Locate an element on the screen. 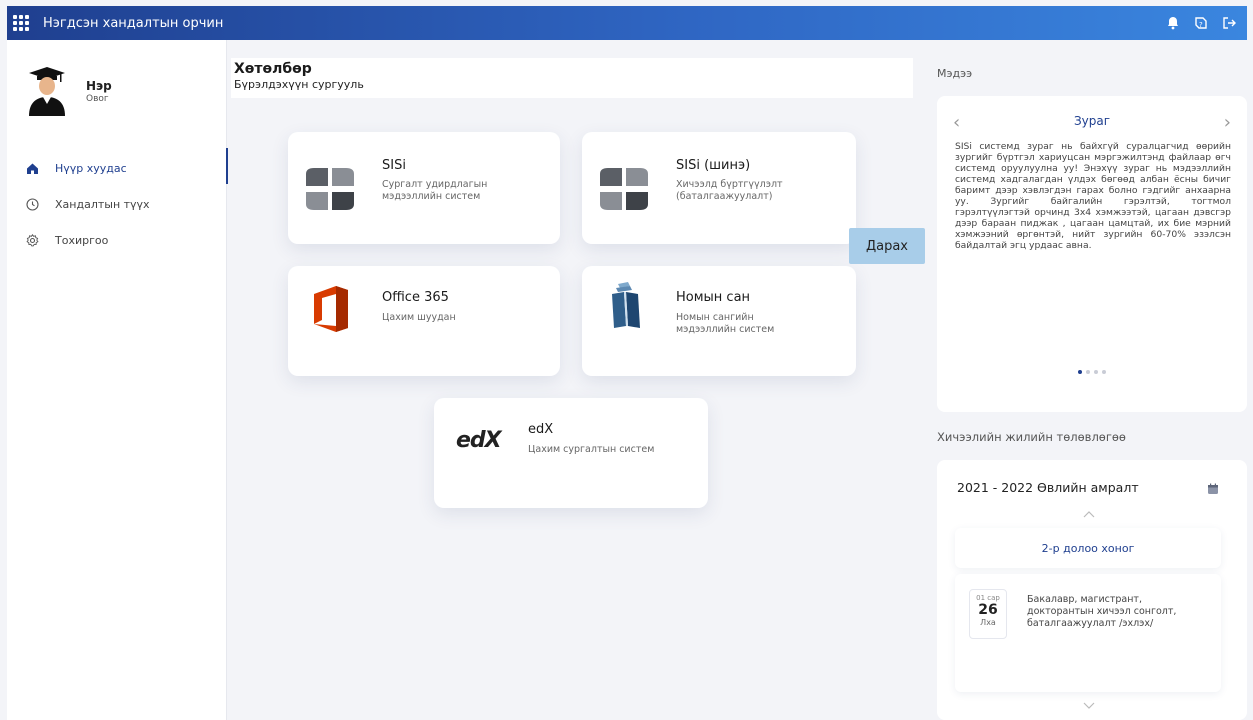 The height and width of the screenshot is (720, 1253). user-surname: Овог is located at coordinates (97, 99).